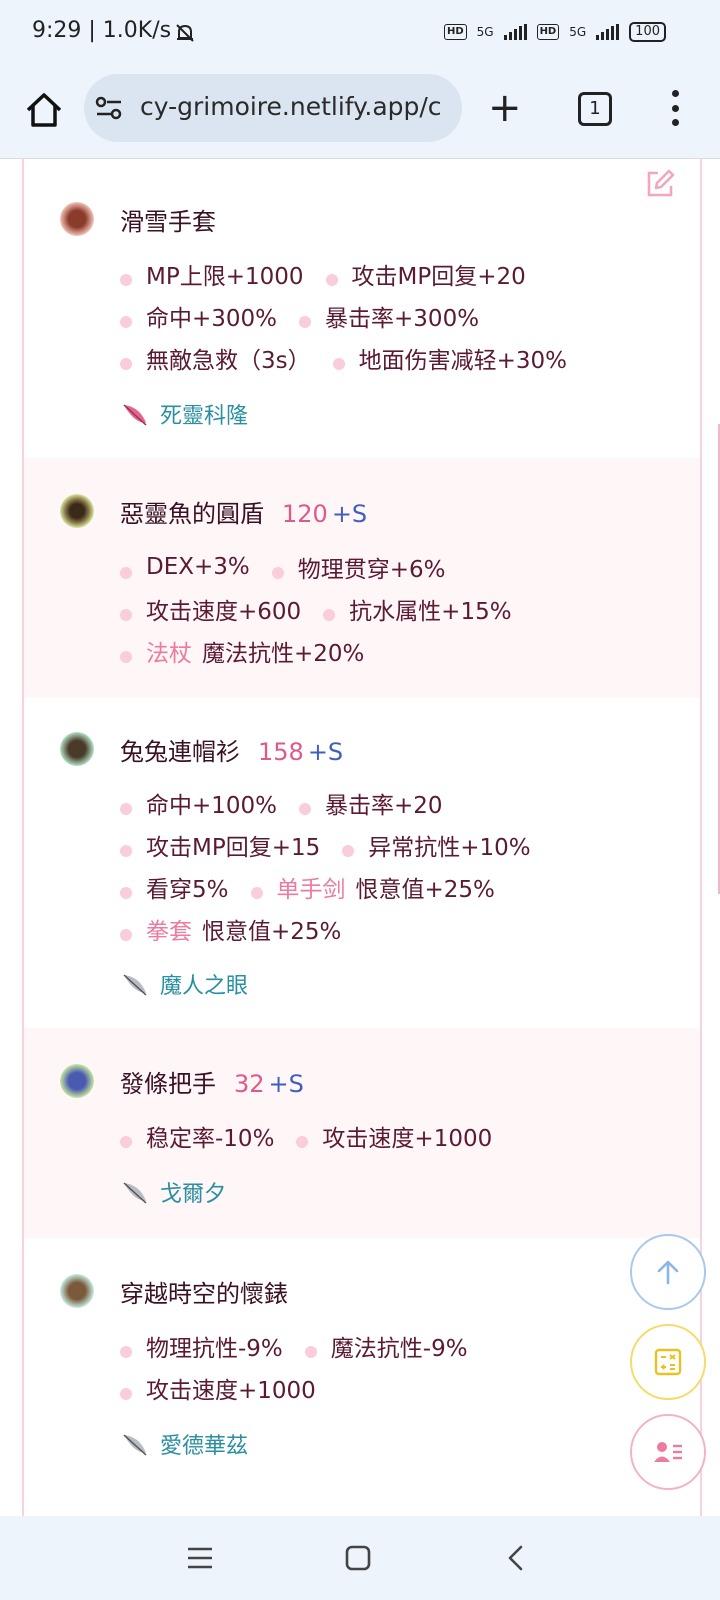 The width and height of the screenshot is (720, 1600). I want to click on item-name: 惡靈魚的圓盾 120 +S, so click(244, 514).